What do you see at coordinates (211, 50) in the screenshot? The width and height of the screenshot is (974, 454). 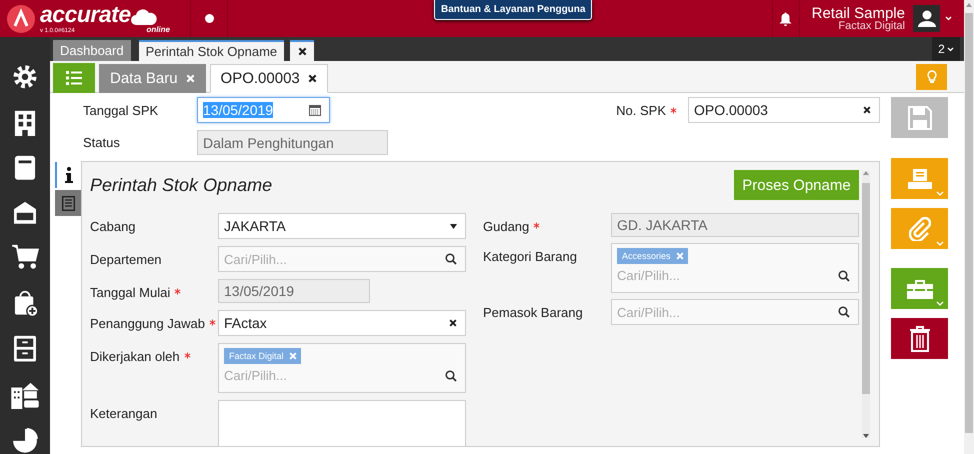 I see `window-tab: Perintah Stok Opname` at bounding box center [211, 50].